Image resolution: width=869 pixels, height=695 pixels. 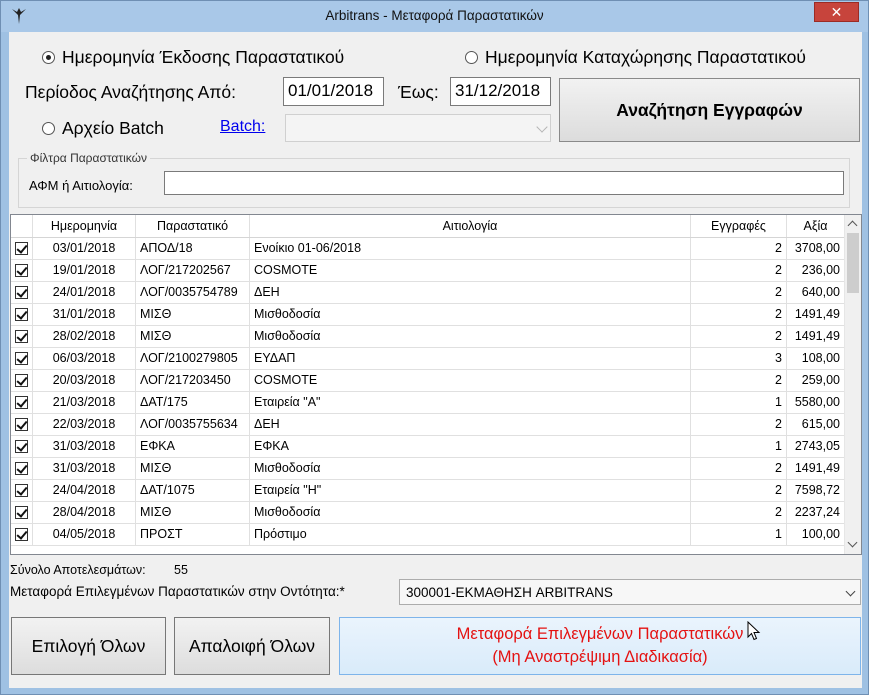 I want to click on date-to-label: Έως:, so click(x=418, y=92).